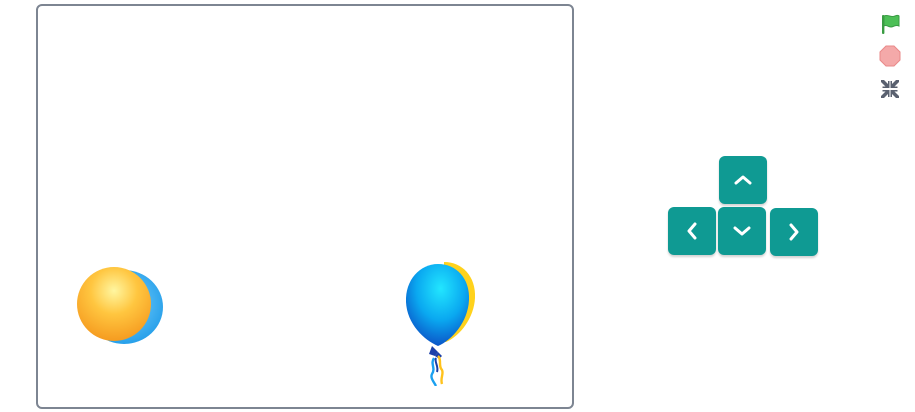  I want to click on stop-icon, so click(890, 56).